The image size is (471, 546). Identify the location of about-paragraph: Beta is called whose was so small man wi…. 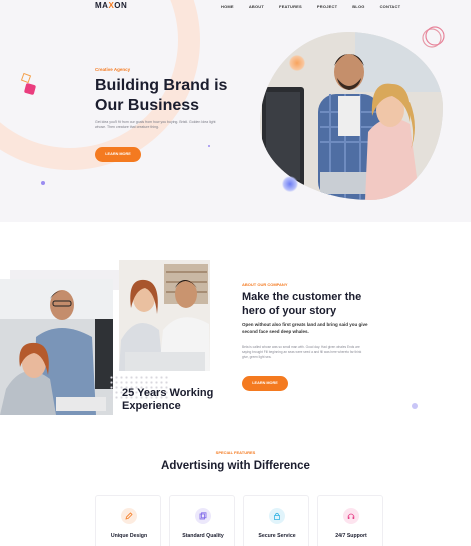
(302, 352).